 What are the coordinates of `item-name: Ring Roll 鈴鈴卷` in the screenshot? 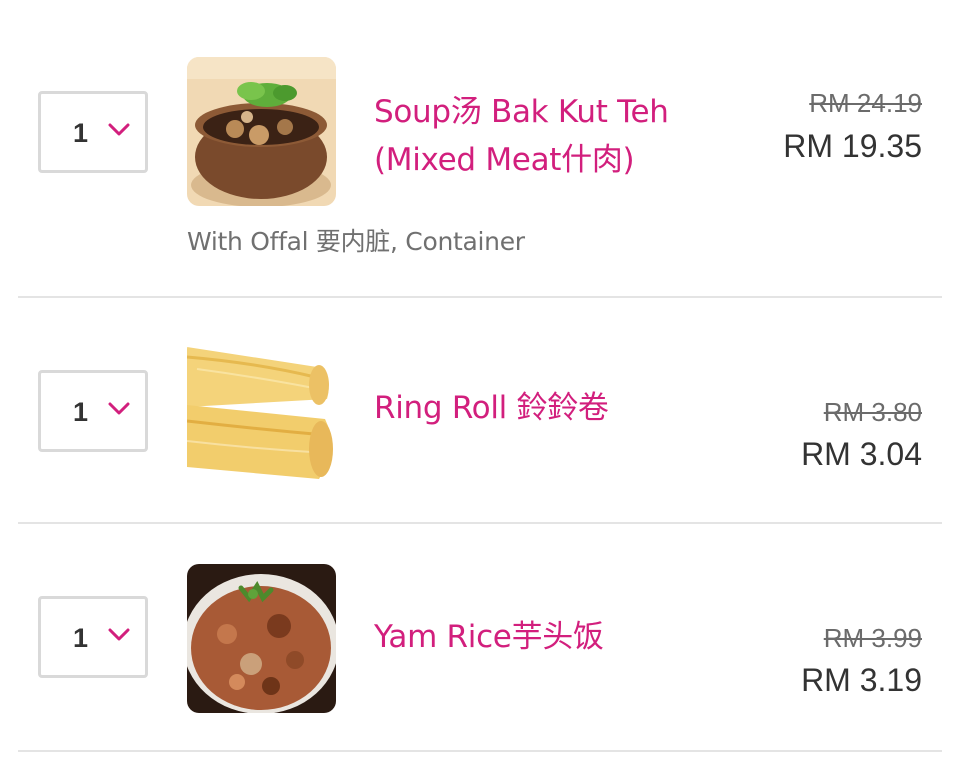 It's located at (564, 408).